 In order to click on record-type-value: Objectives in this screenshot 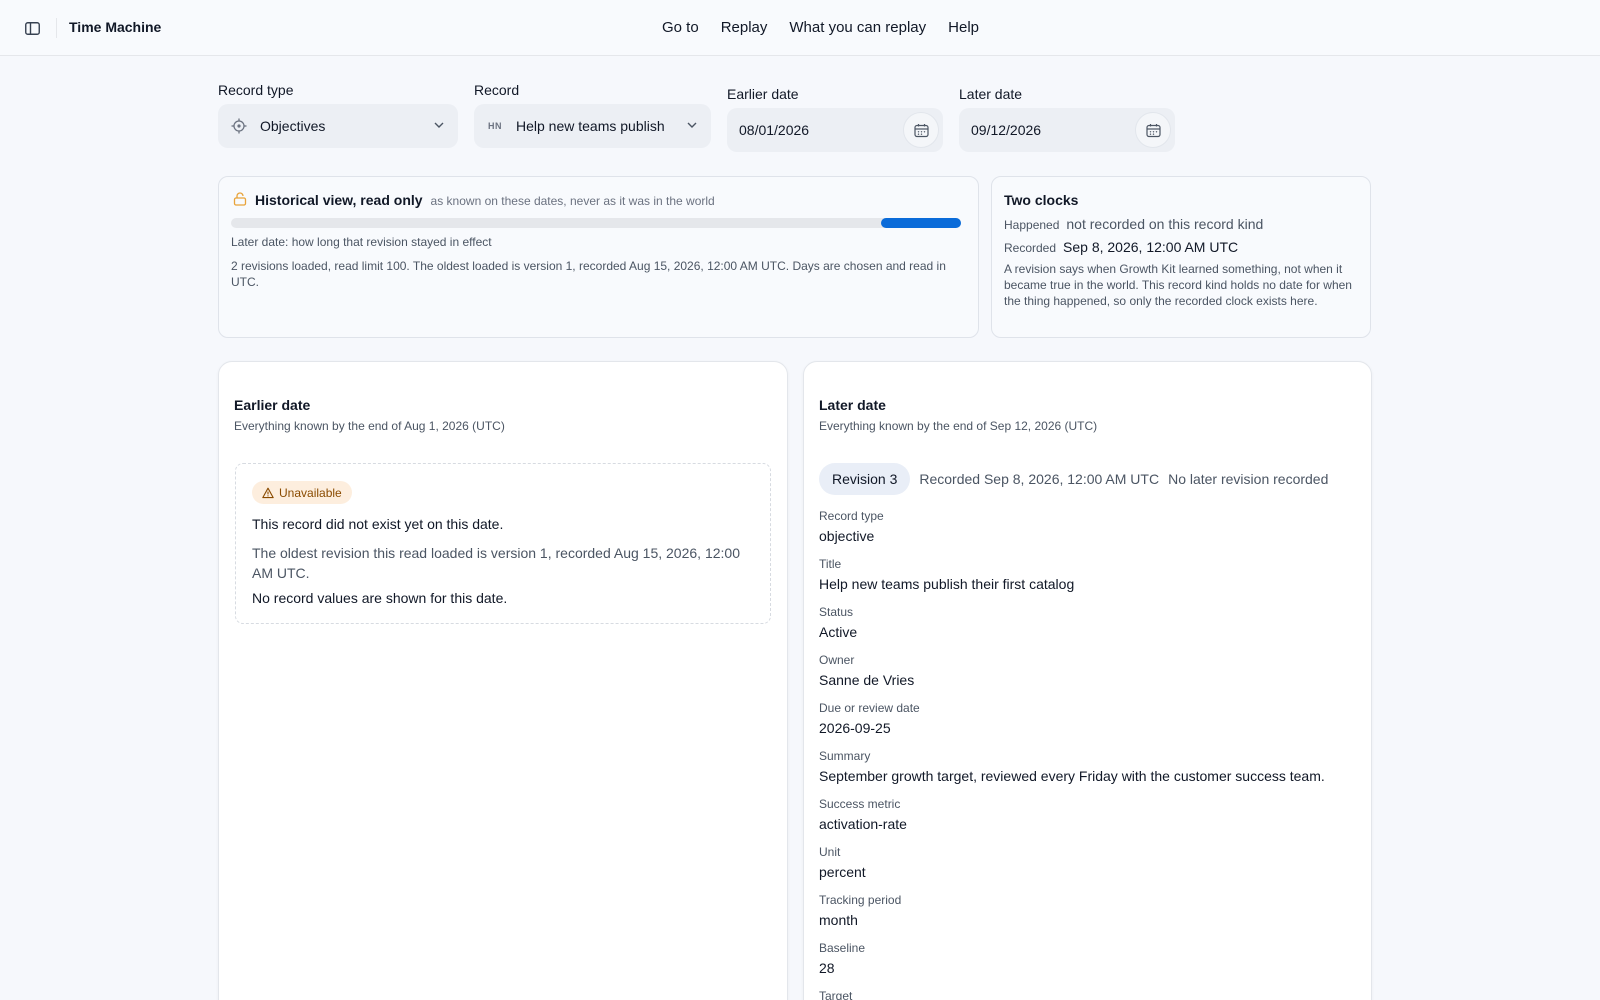, I will do `click(293, 126)`.